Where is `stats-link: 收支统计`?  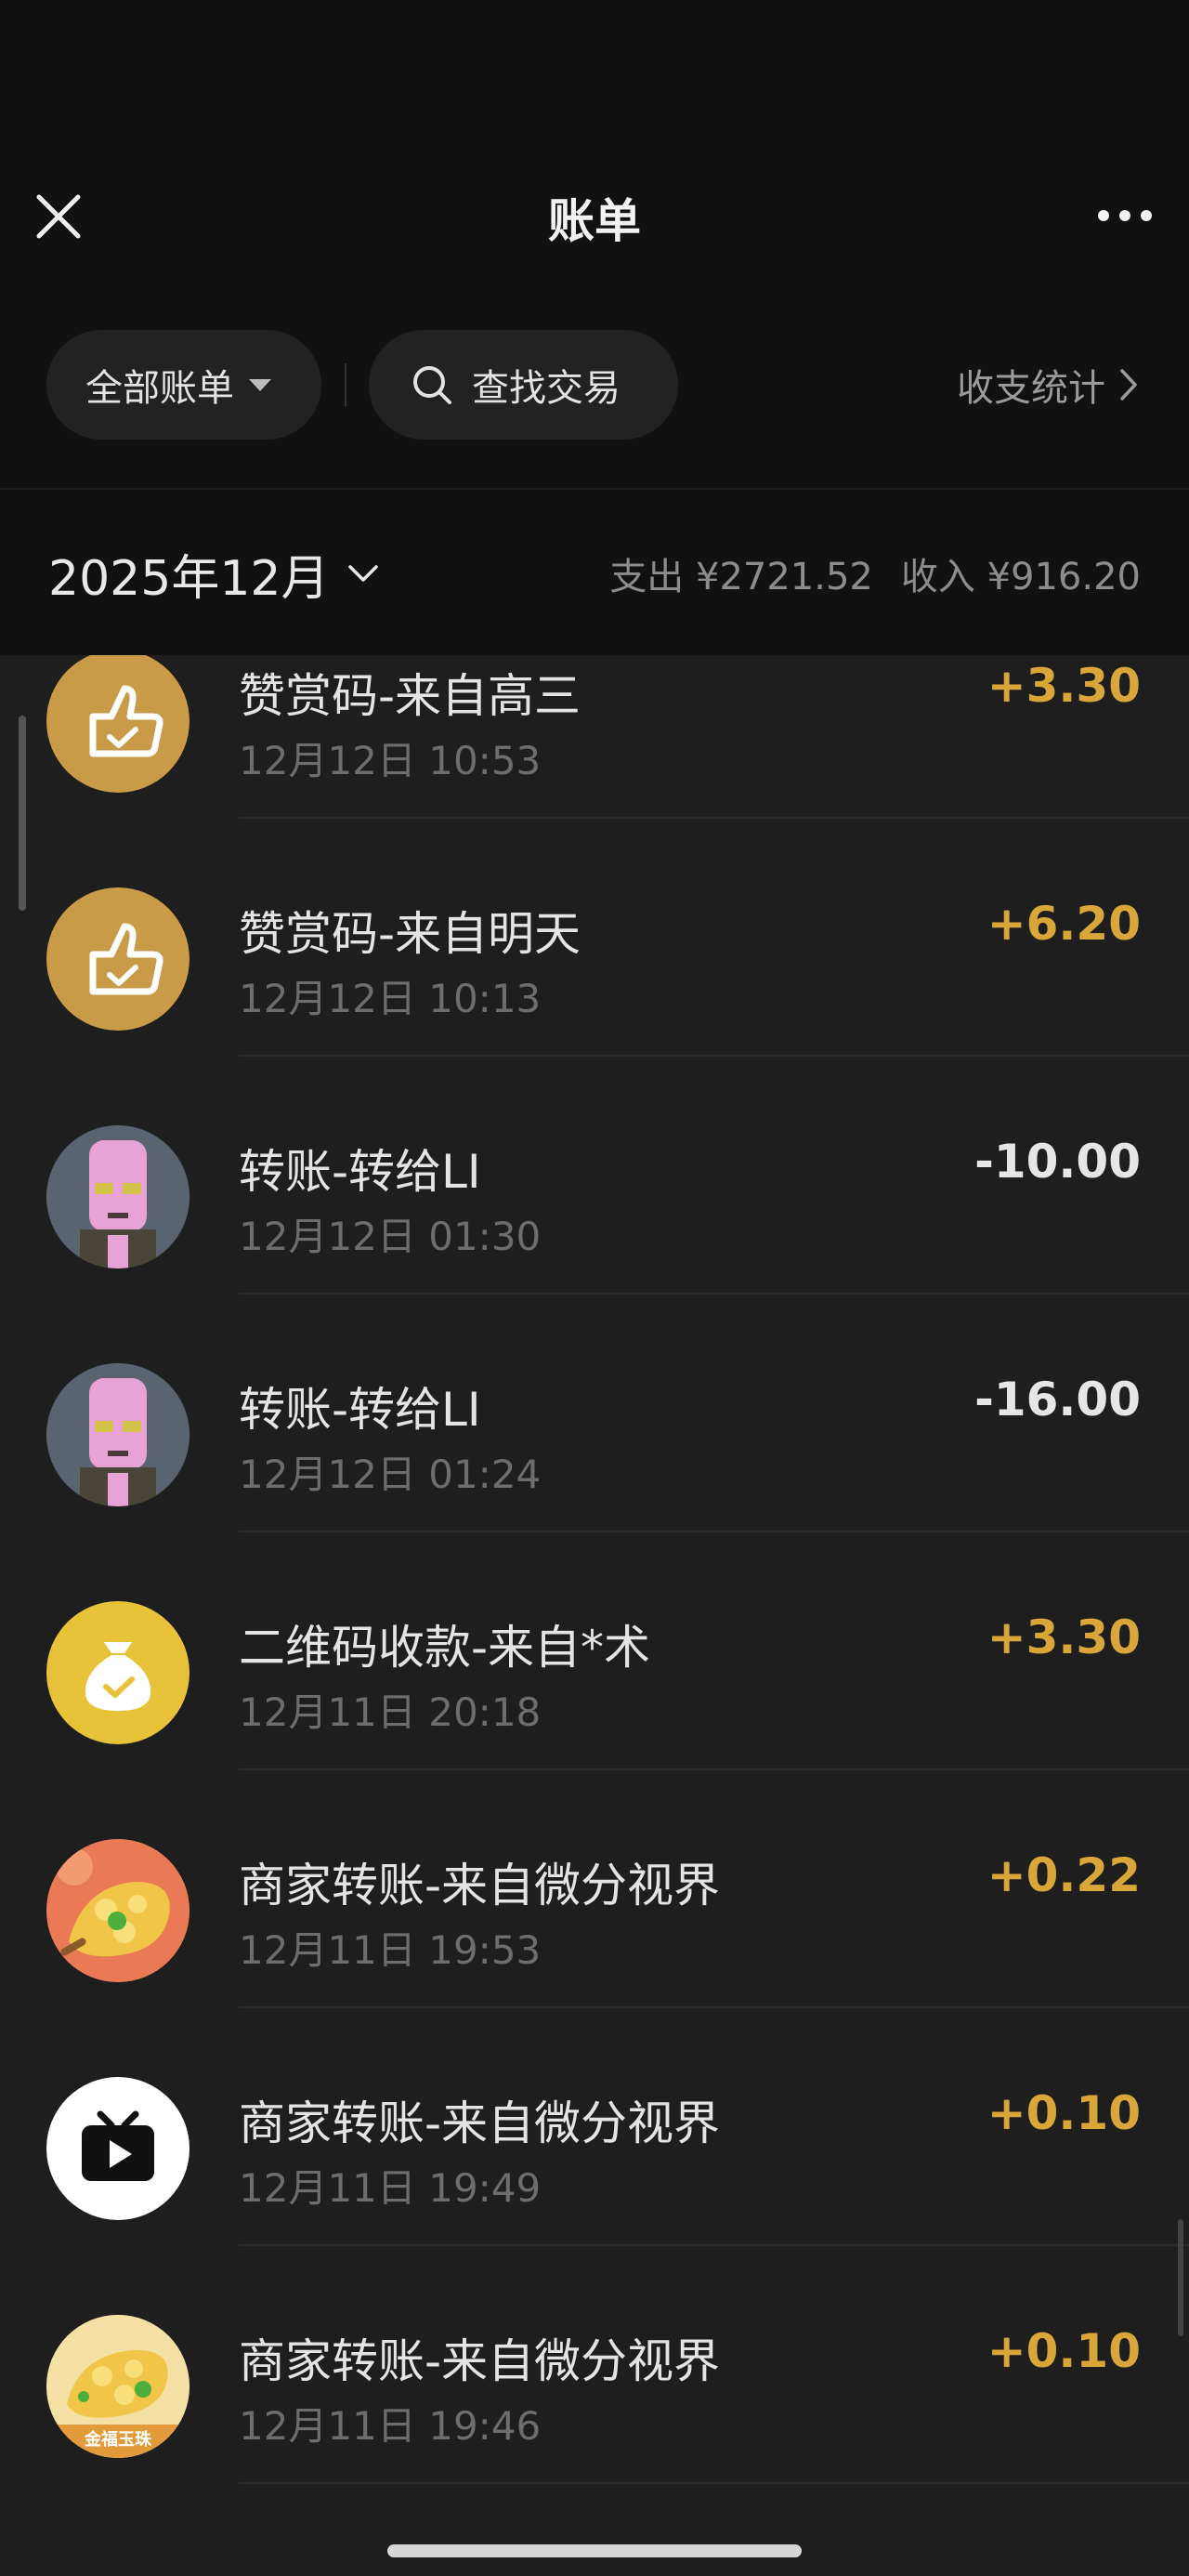
stats-link: 收支统计 is located at coordinates (1048, 385).